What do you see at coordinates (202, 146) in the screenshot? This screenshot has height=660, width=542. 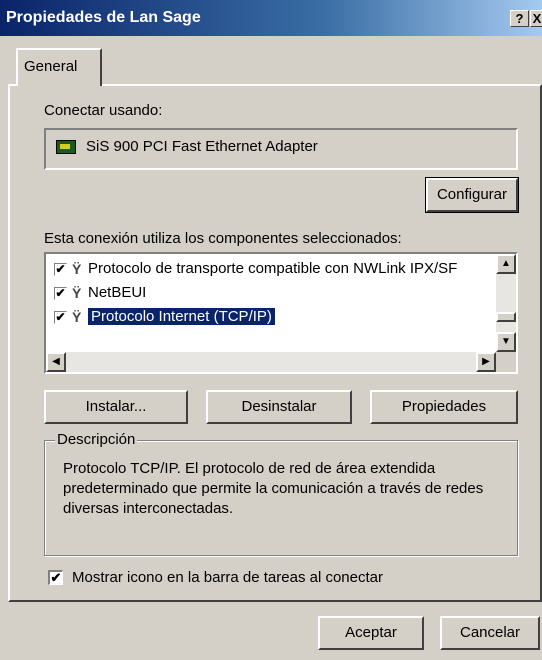 I see `adapter-name: SiS 900 PCI Fast Ethernet Adapter` at bounding box center [202, 146].